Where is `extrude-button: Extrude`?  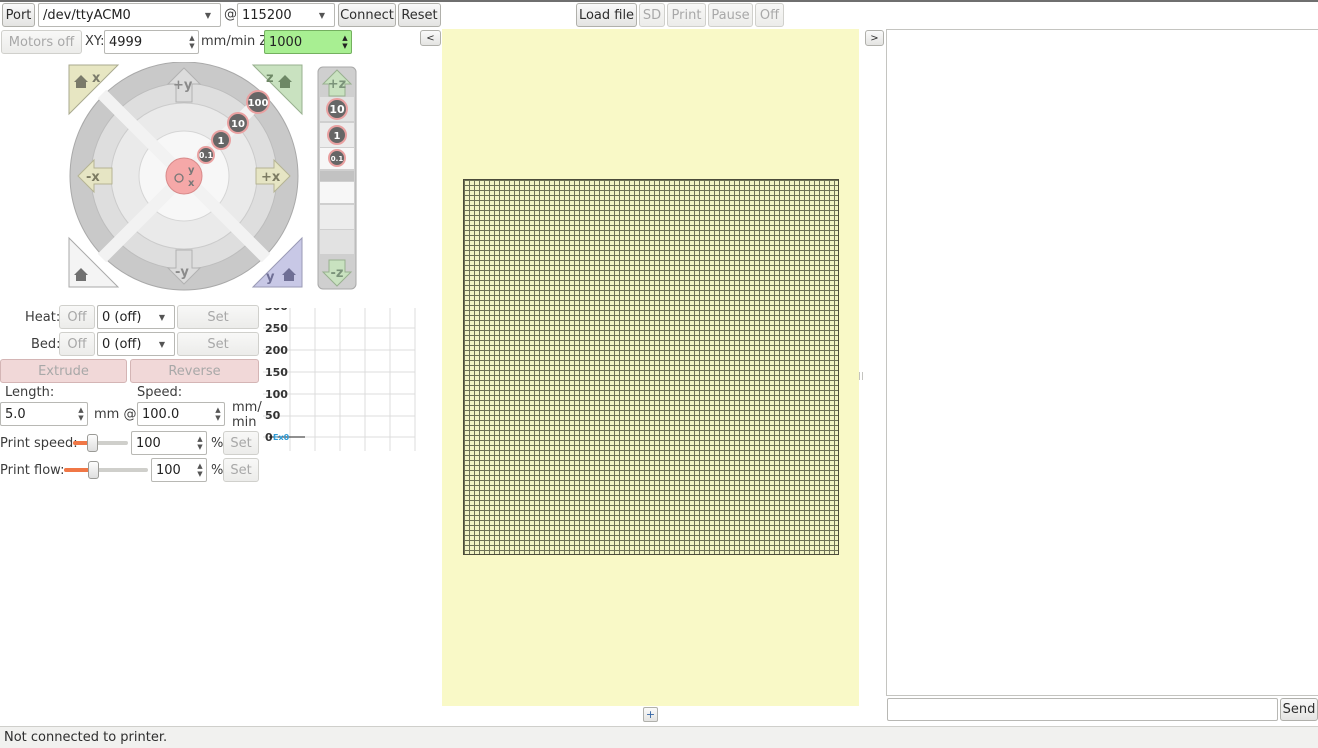 extrude-button: Extrude is located at coordinates (63, 371).